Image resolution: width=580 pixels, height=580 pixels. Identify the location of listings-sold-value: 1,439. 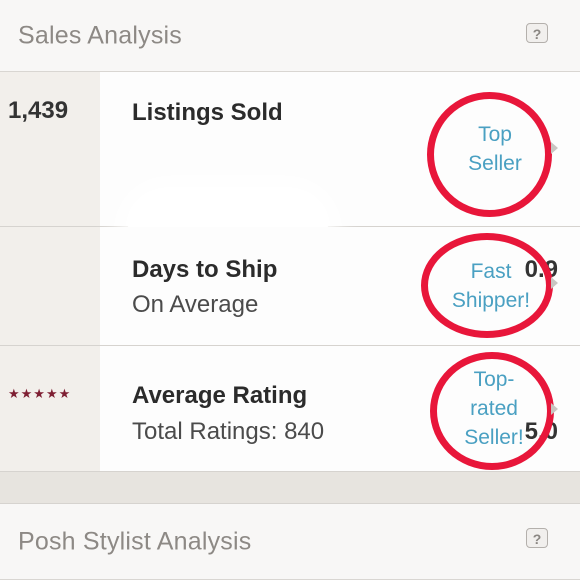
(38, 110).